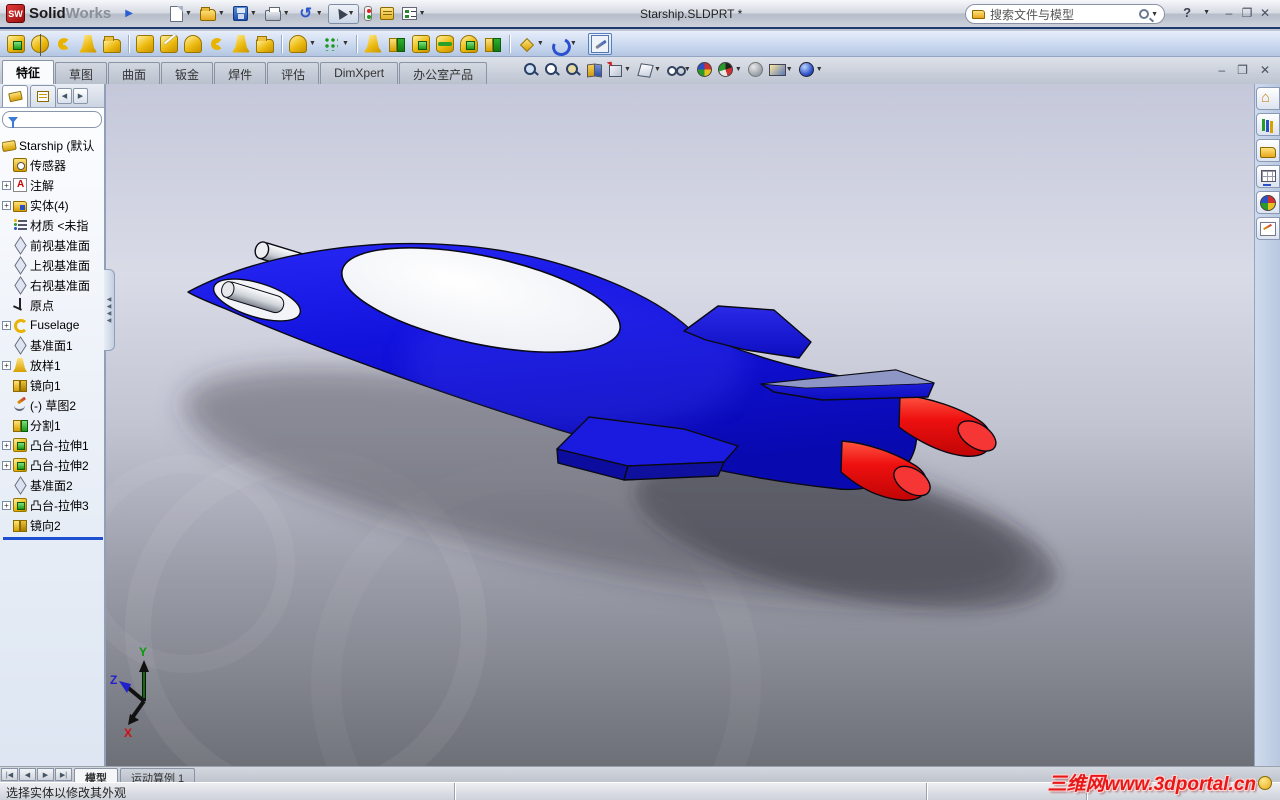 The image size is (1280, 800). What do you see at coordinates (811, 69) in the screenshot?
I see `render-tools-button: ▼` at bounding box center [811, 69].